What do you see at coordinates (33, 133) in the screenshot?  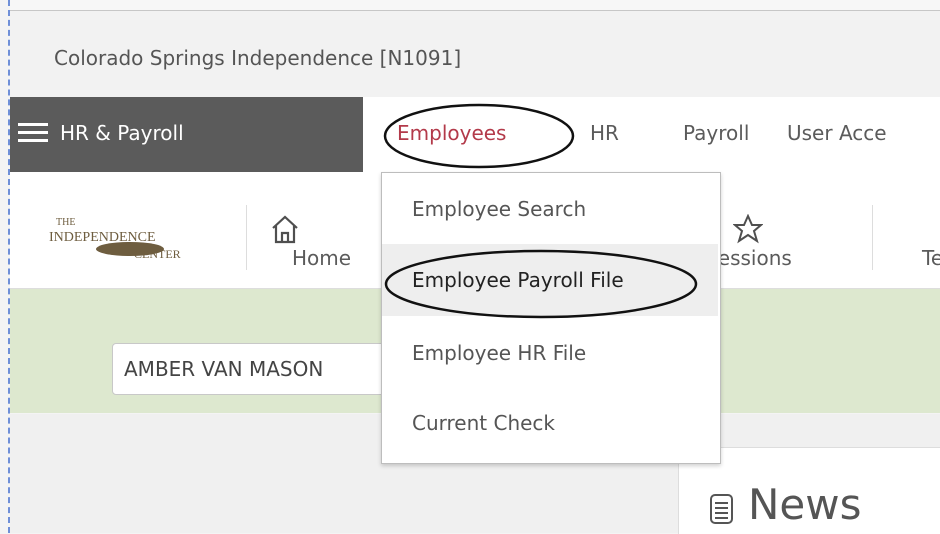 I see `hamburger-menu-icon` at bounding box center [33, 133].